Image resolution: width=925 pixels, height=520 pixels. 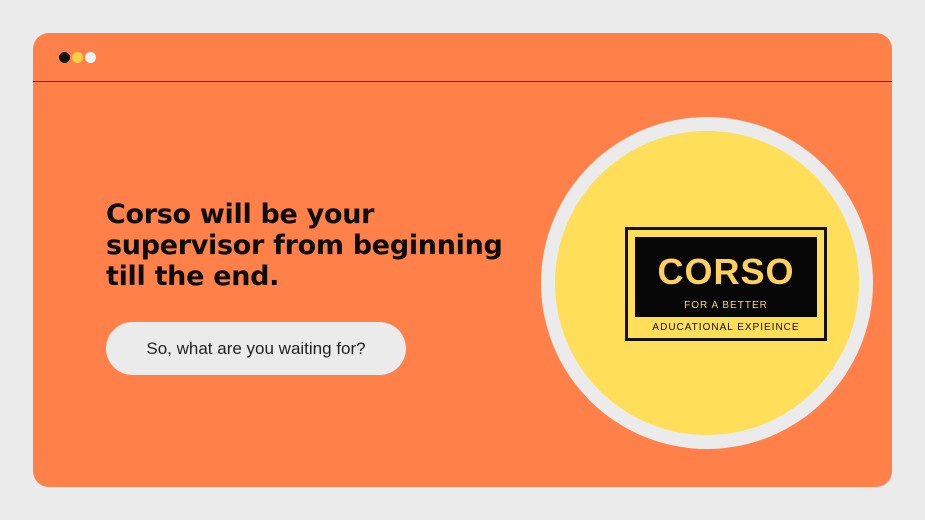 I want to click on logo-box: CORSO FOR A BETTER, so click(x=726, y=277).